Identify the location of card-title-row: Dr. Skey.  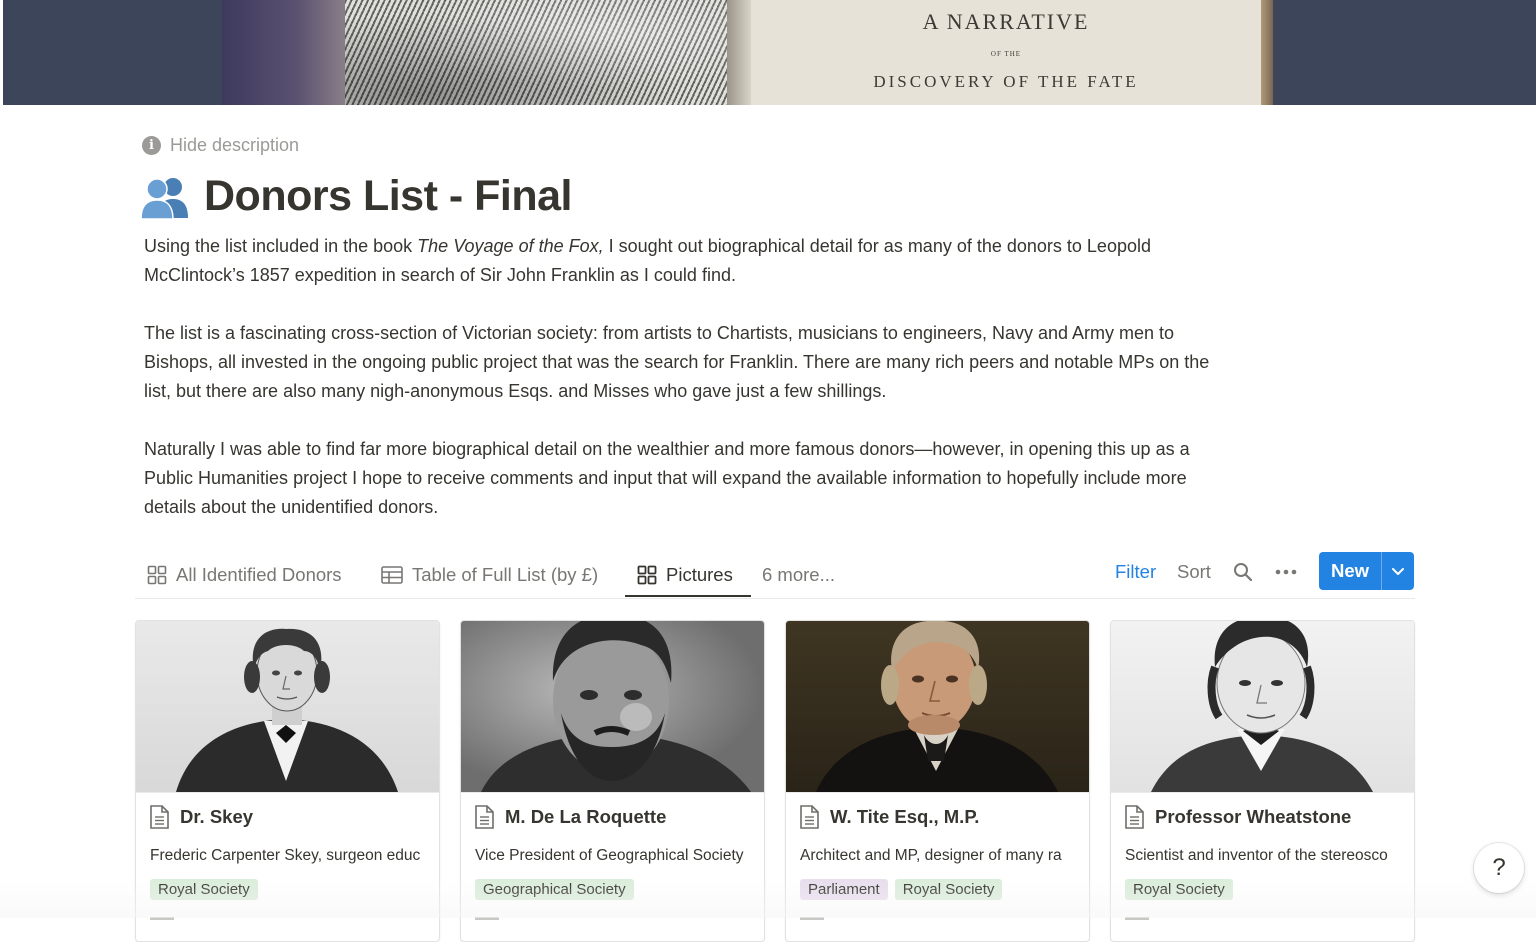
(201, 817).